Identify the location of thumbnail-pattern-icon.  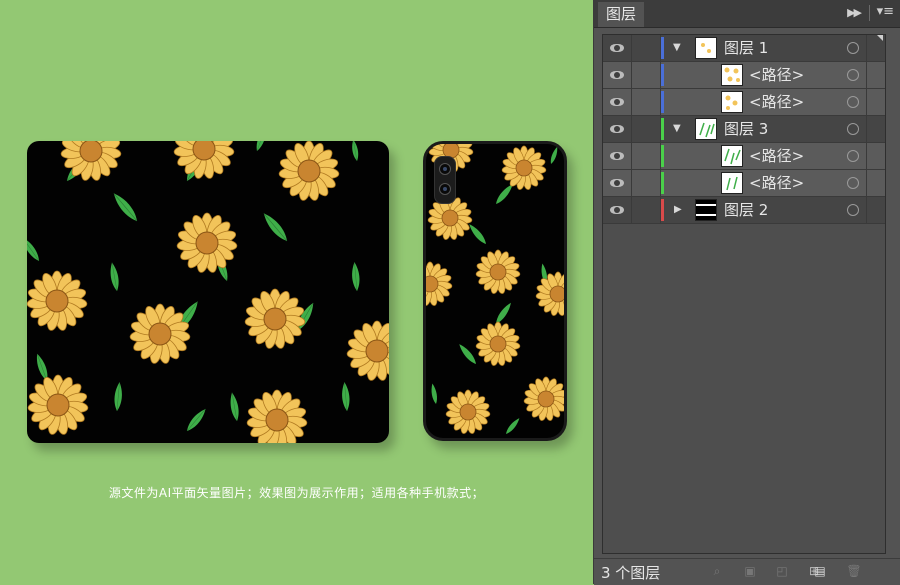
(706, 48).